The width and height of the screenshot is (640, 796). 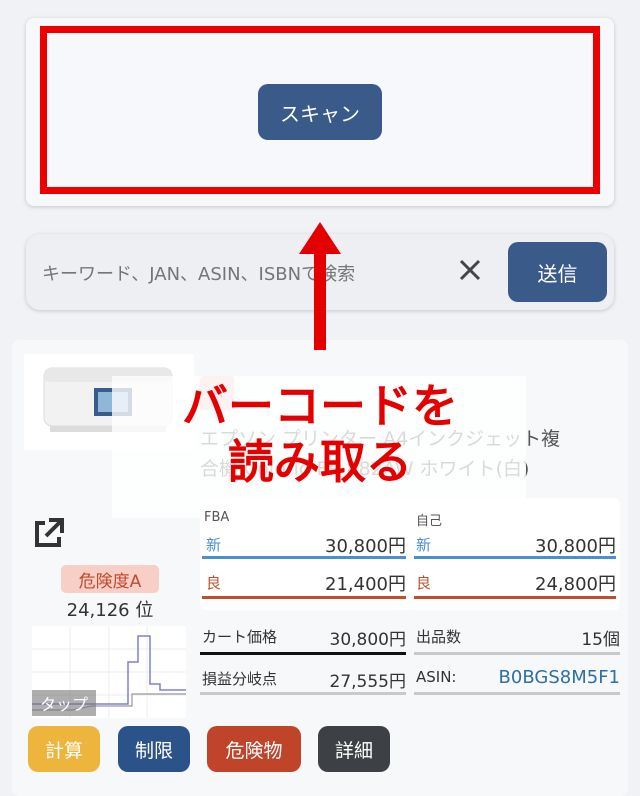 I want to click on hazard-button: 危険物, so click(x=254, y=749).